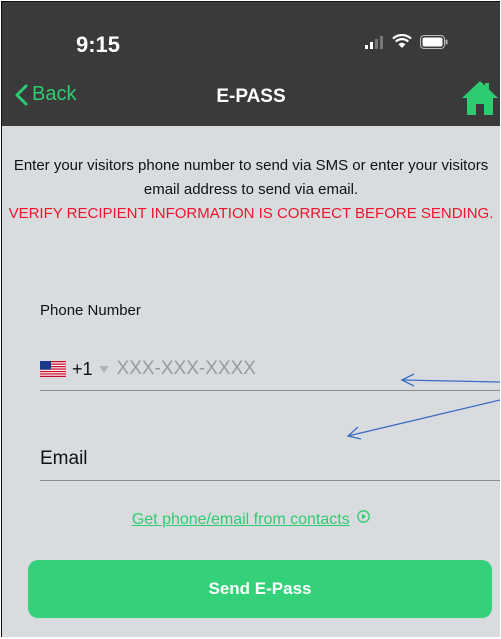 The height and width of the screenshot is (639, 501). What do you see at coordinates (216, 369) in the screenshot?
I see `phone-input` at bounding box center [216, 369].